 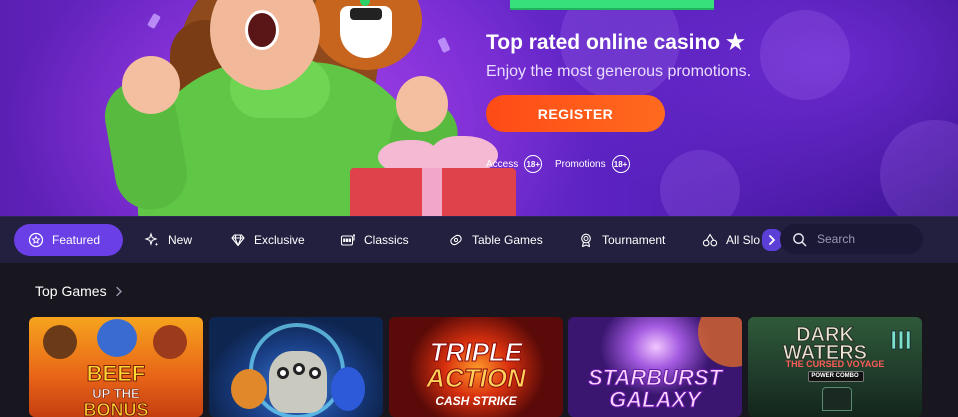 I want to click on category-label: Tournament, so click(x=634, y=240).